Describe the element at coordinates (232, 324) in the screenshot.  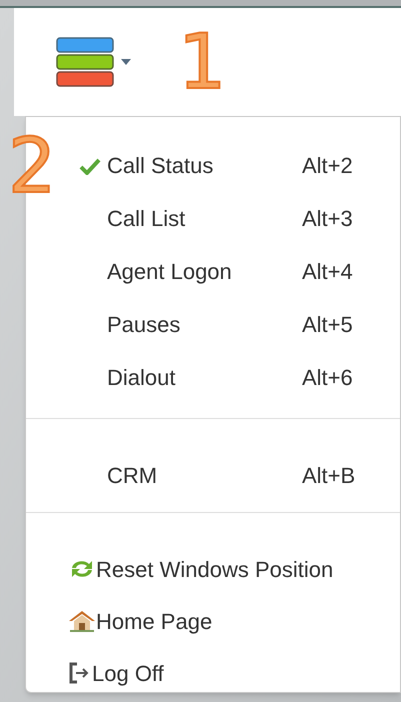
I see `menu-item: Pauses Alt+5` at that location.